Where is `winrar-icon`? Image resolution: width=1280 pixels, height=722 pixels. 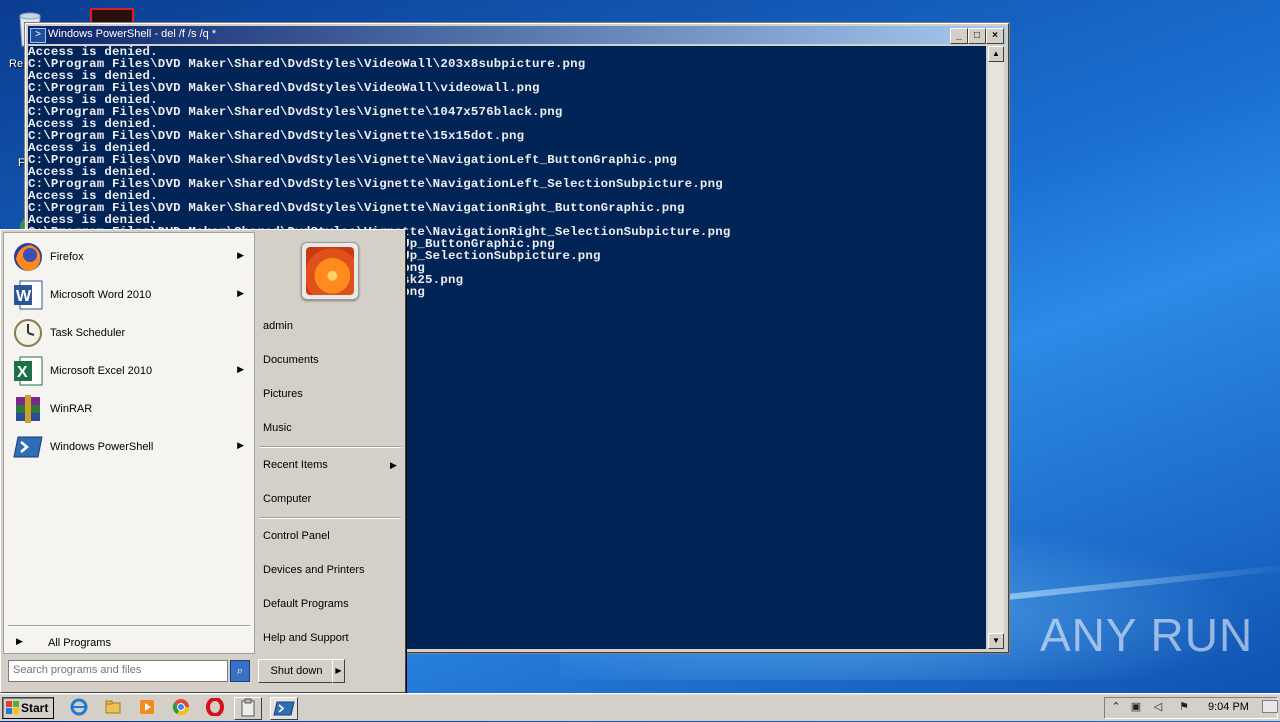
winrar-icon is located at coordinates (28, 409).